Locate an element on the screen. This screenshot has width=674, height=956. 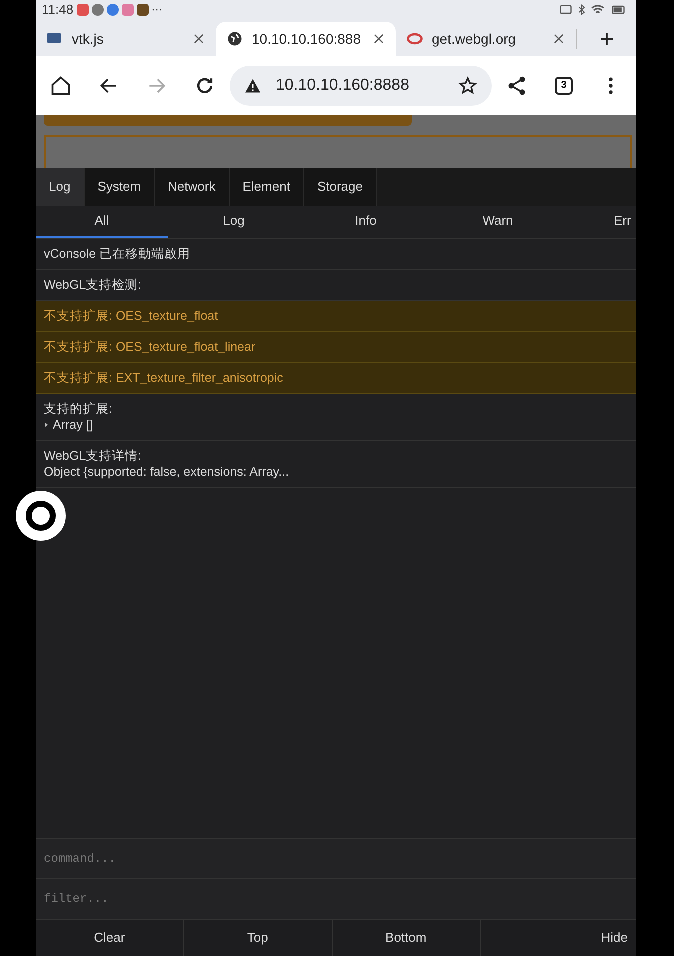
home-icon is located at coordinates (61, 85).